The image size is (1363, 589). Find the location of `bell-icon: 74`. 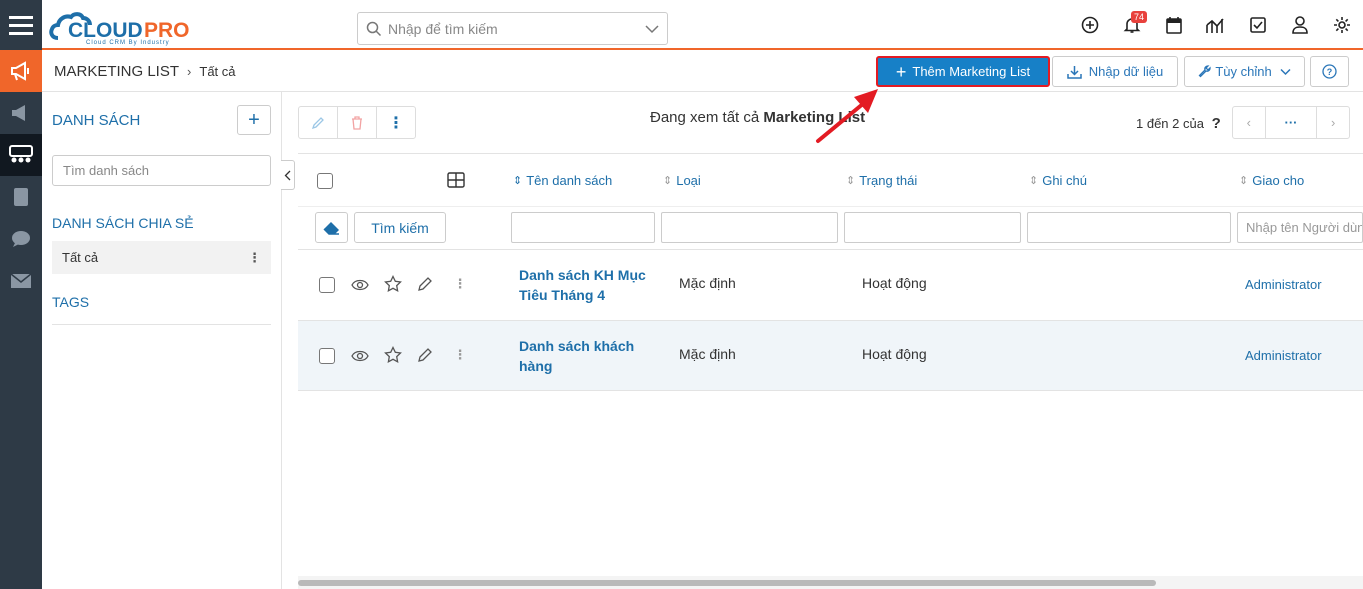

bell-icon: 74 is located at coordinates (1132, 25).